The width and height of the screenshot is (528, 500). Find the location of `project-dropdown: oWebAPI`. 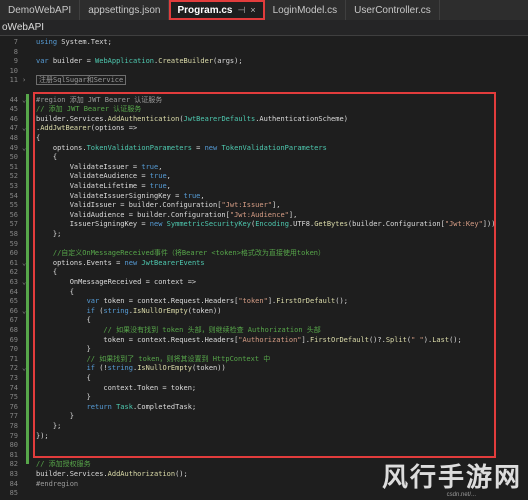

project-dropdown: oWebAPI is located at coordinates (264, 28).